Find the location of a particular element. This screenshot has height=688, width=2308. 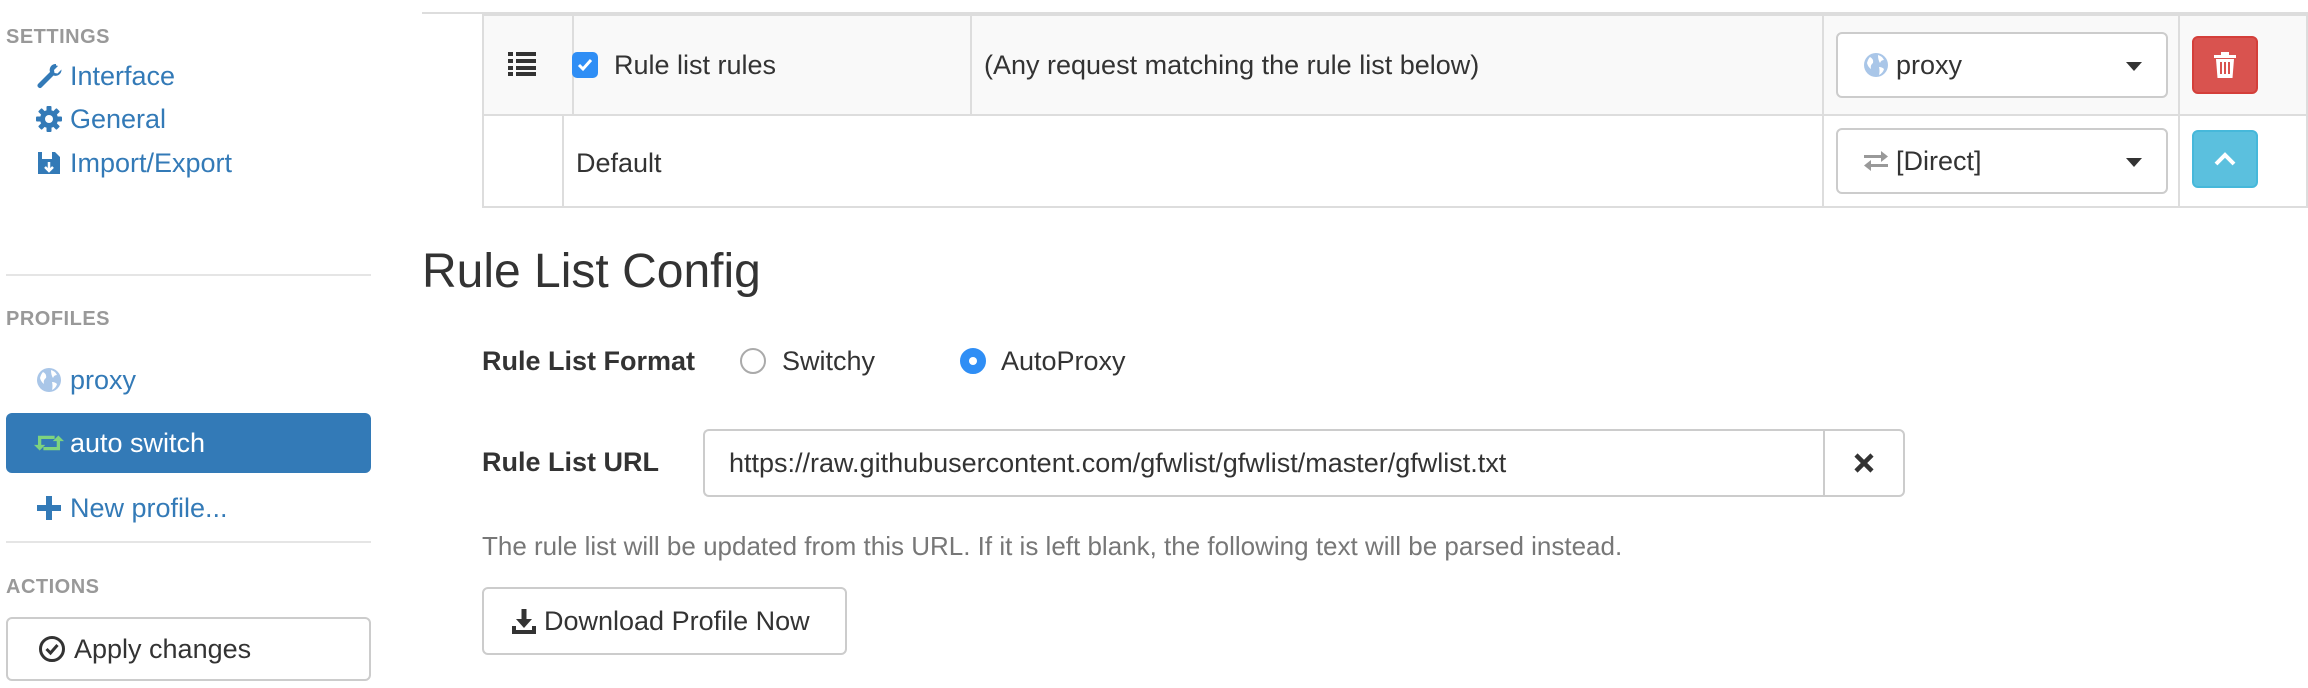

nav-item-import-export: Import/Export is located at coordinates (188, 163).